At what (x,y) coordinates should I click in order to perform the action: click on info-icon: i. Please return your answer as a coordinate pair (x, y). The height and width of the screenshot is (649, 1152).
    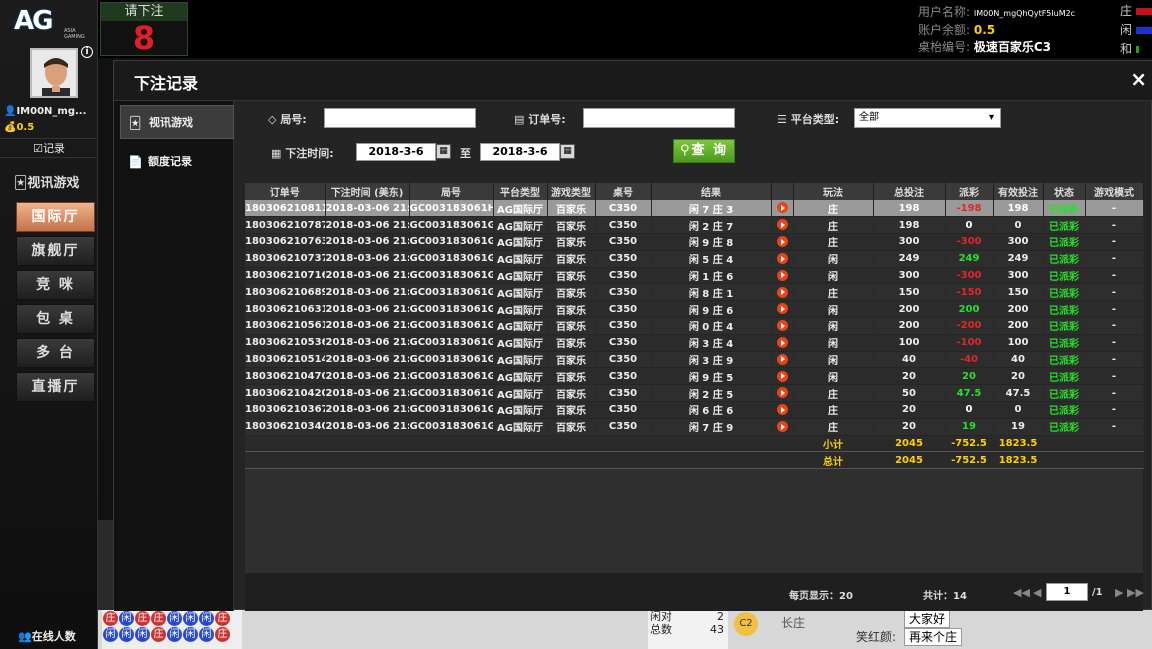
    Looking at the image, I should click on (87, 52).